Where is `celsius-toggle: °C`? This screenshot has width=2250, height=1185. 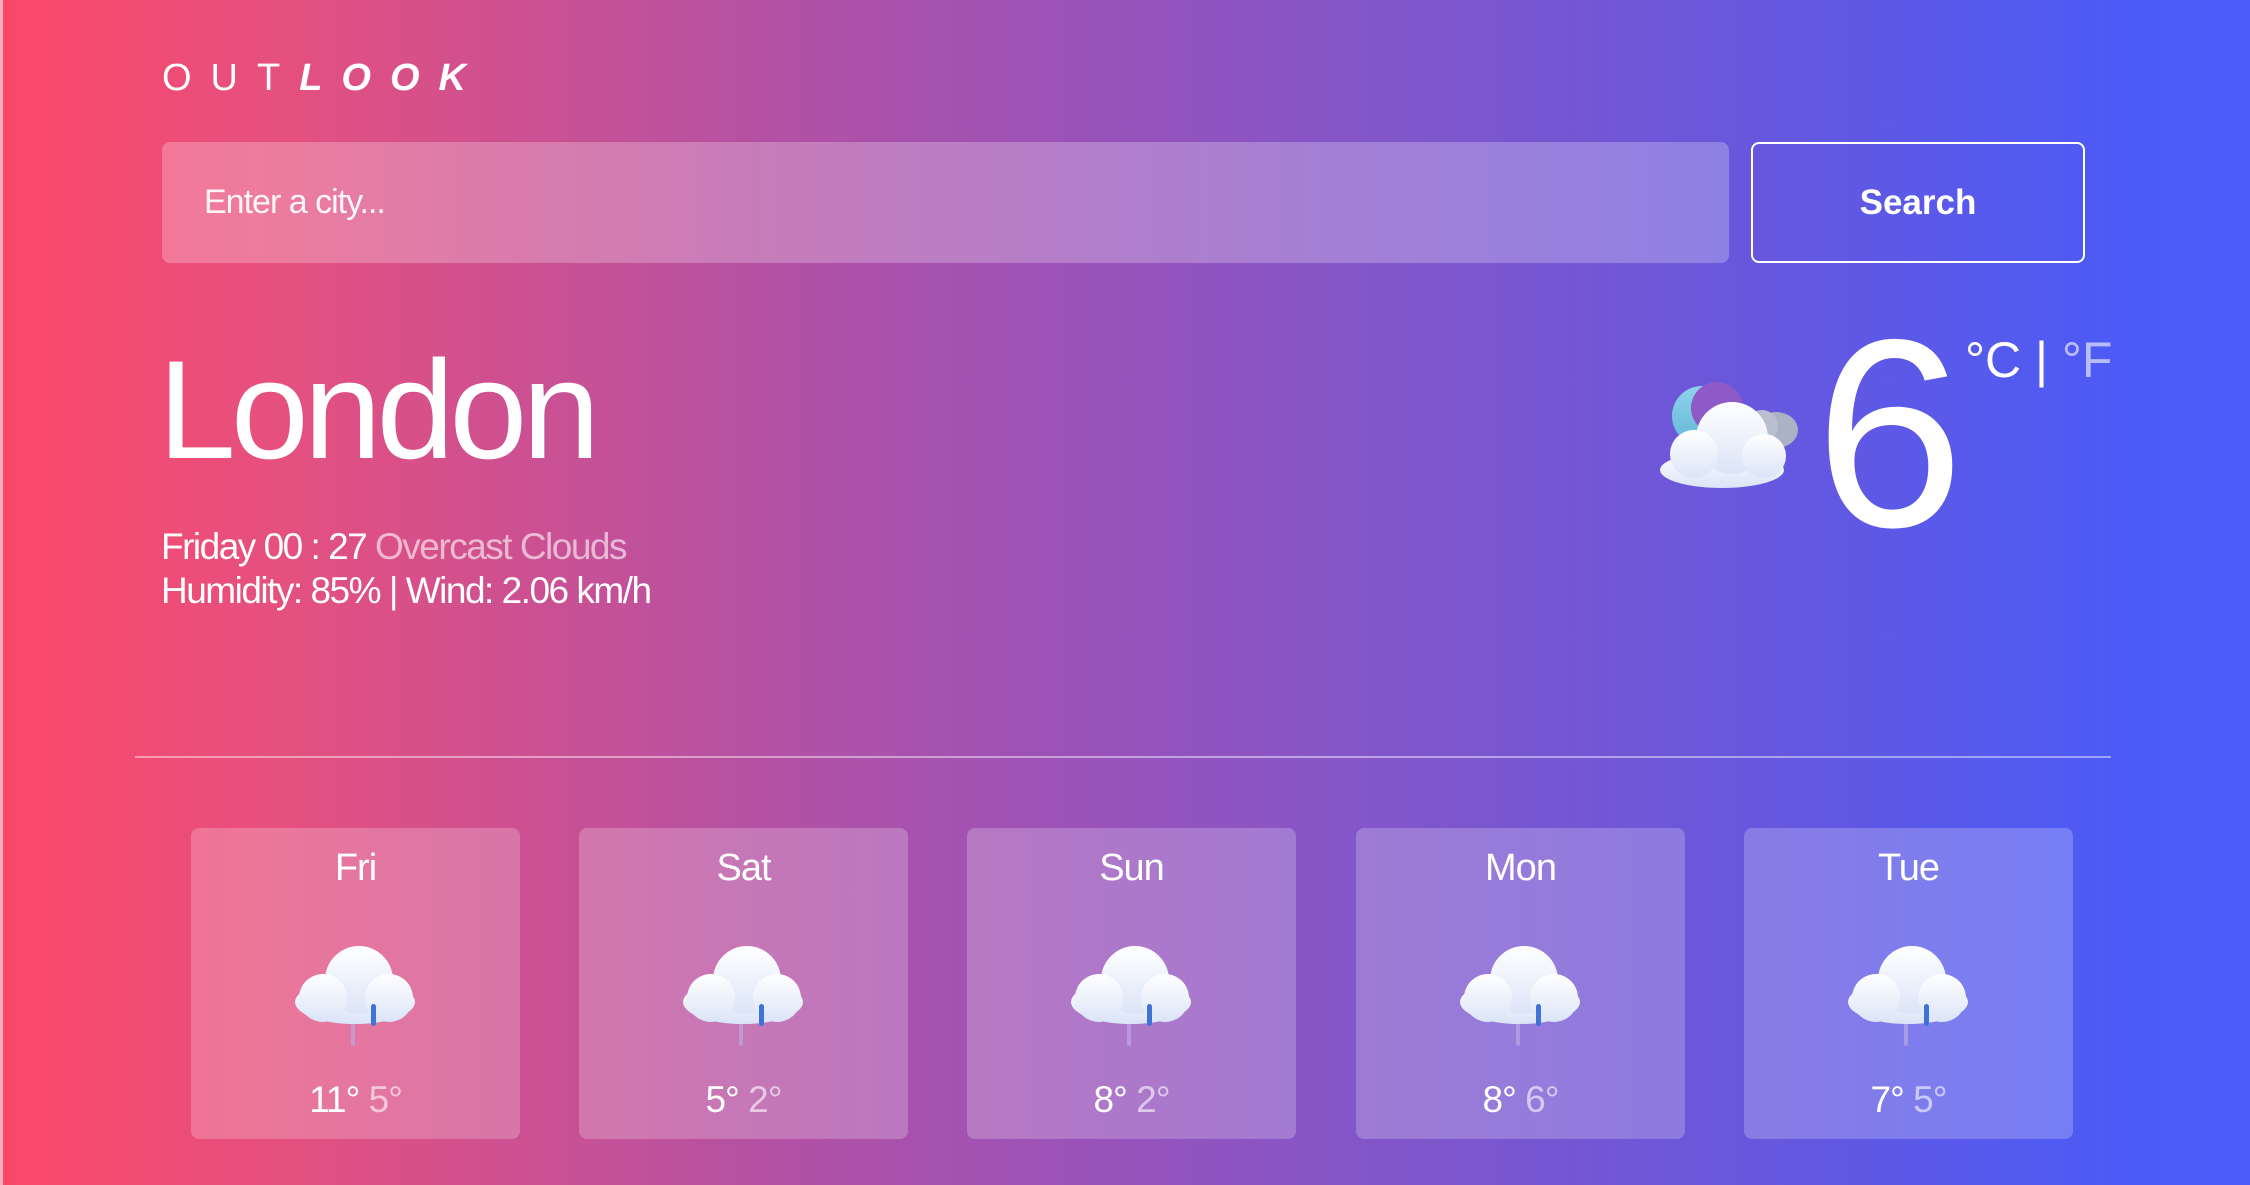
celsius-toggle: °C is located at coordinates (1993, 360).